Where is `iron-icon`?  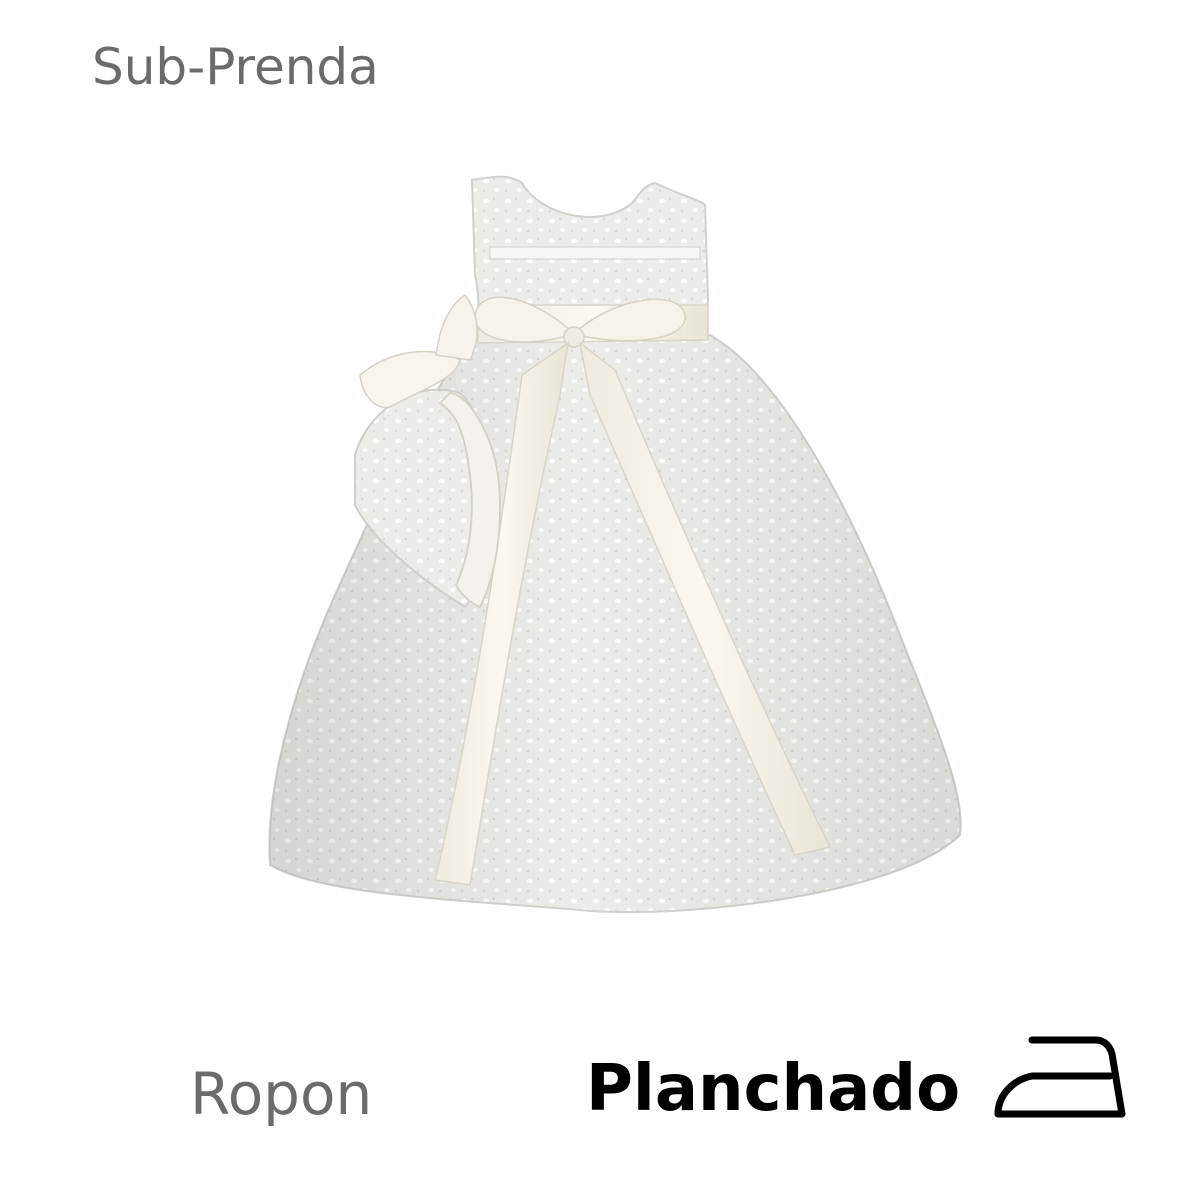
iron-icon is located at coordinates (1060, 1077).